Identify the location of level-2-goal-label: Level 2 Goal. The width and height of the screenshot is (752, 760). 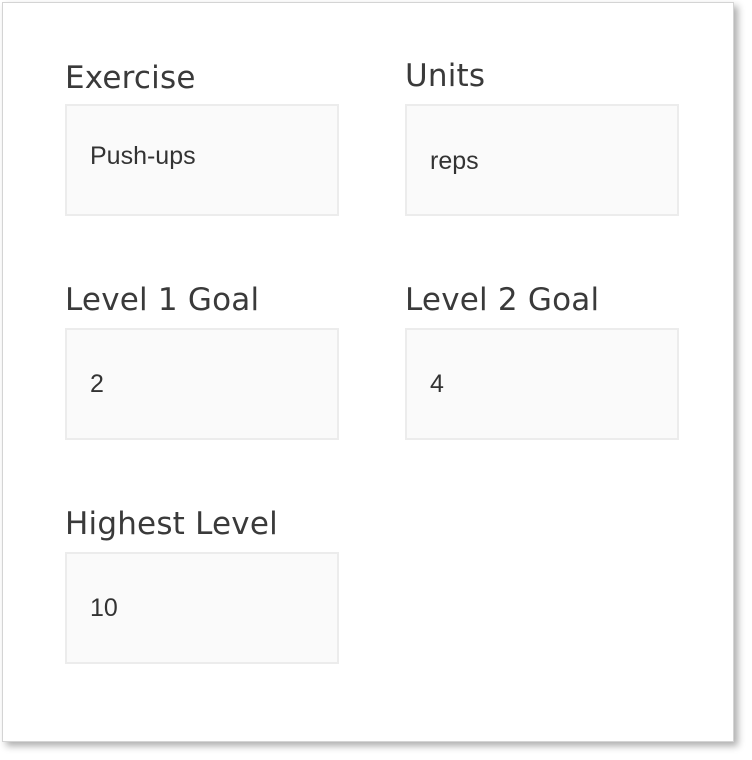
(502, 300).